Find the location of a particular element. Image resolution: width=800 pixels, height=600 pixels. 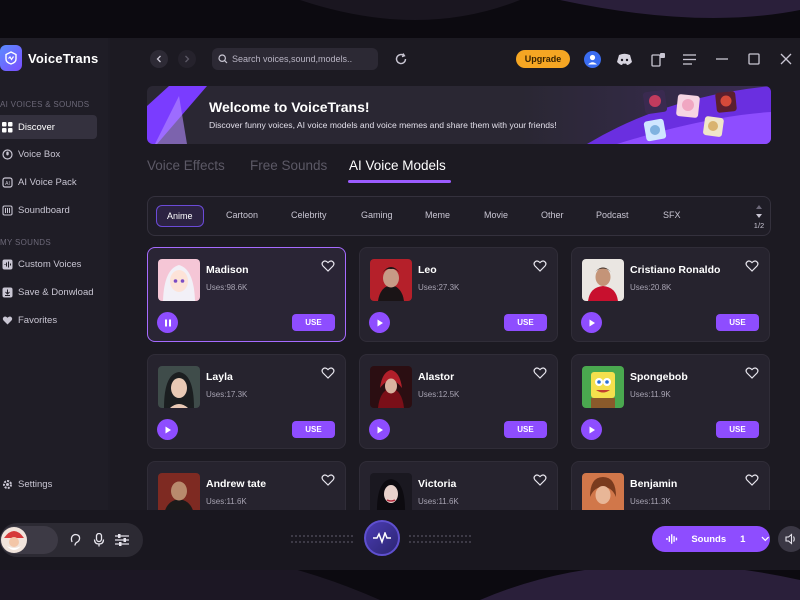

voice-uses: Uses:27.3K is located at coordinates (439, 287).